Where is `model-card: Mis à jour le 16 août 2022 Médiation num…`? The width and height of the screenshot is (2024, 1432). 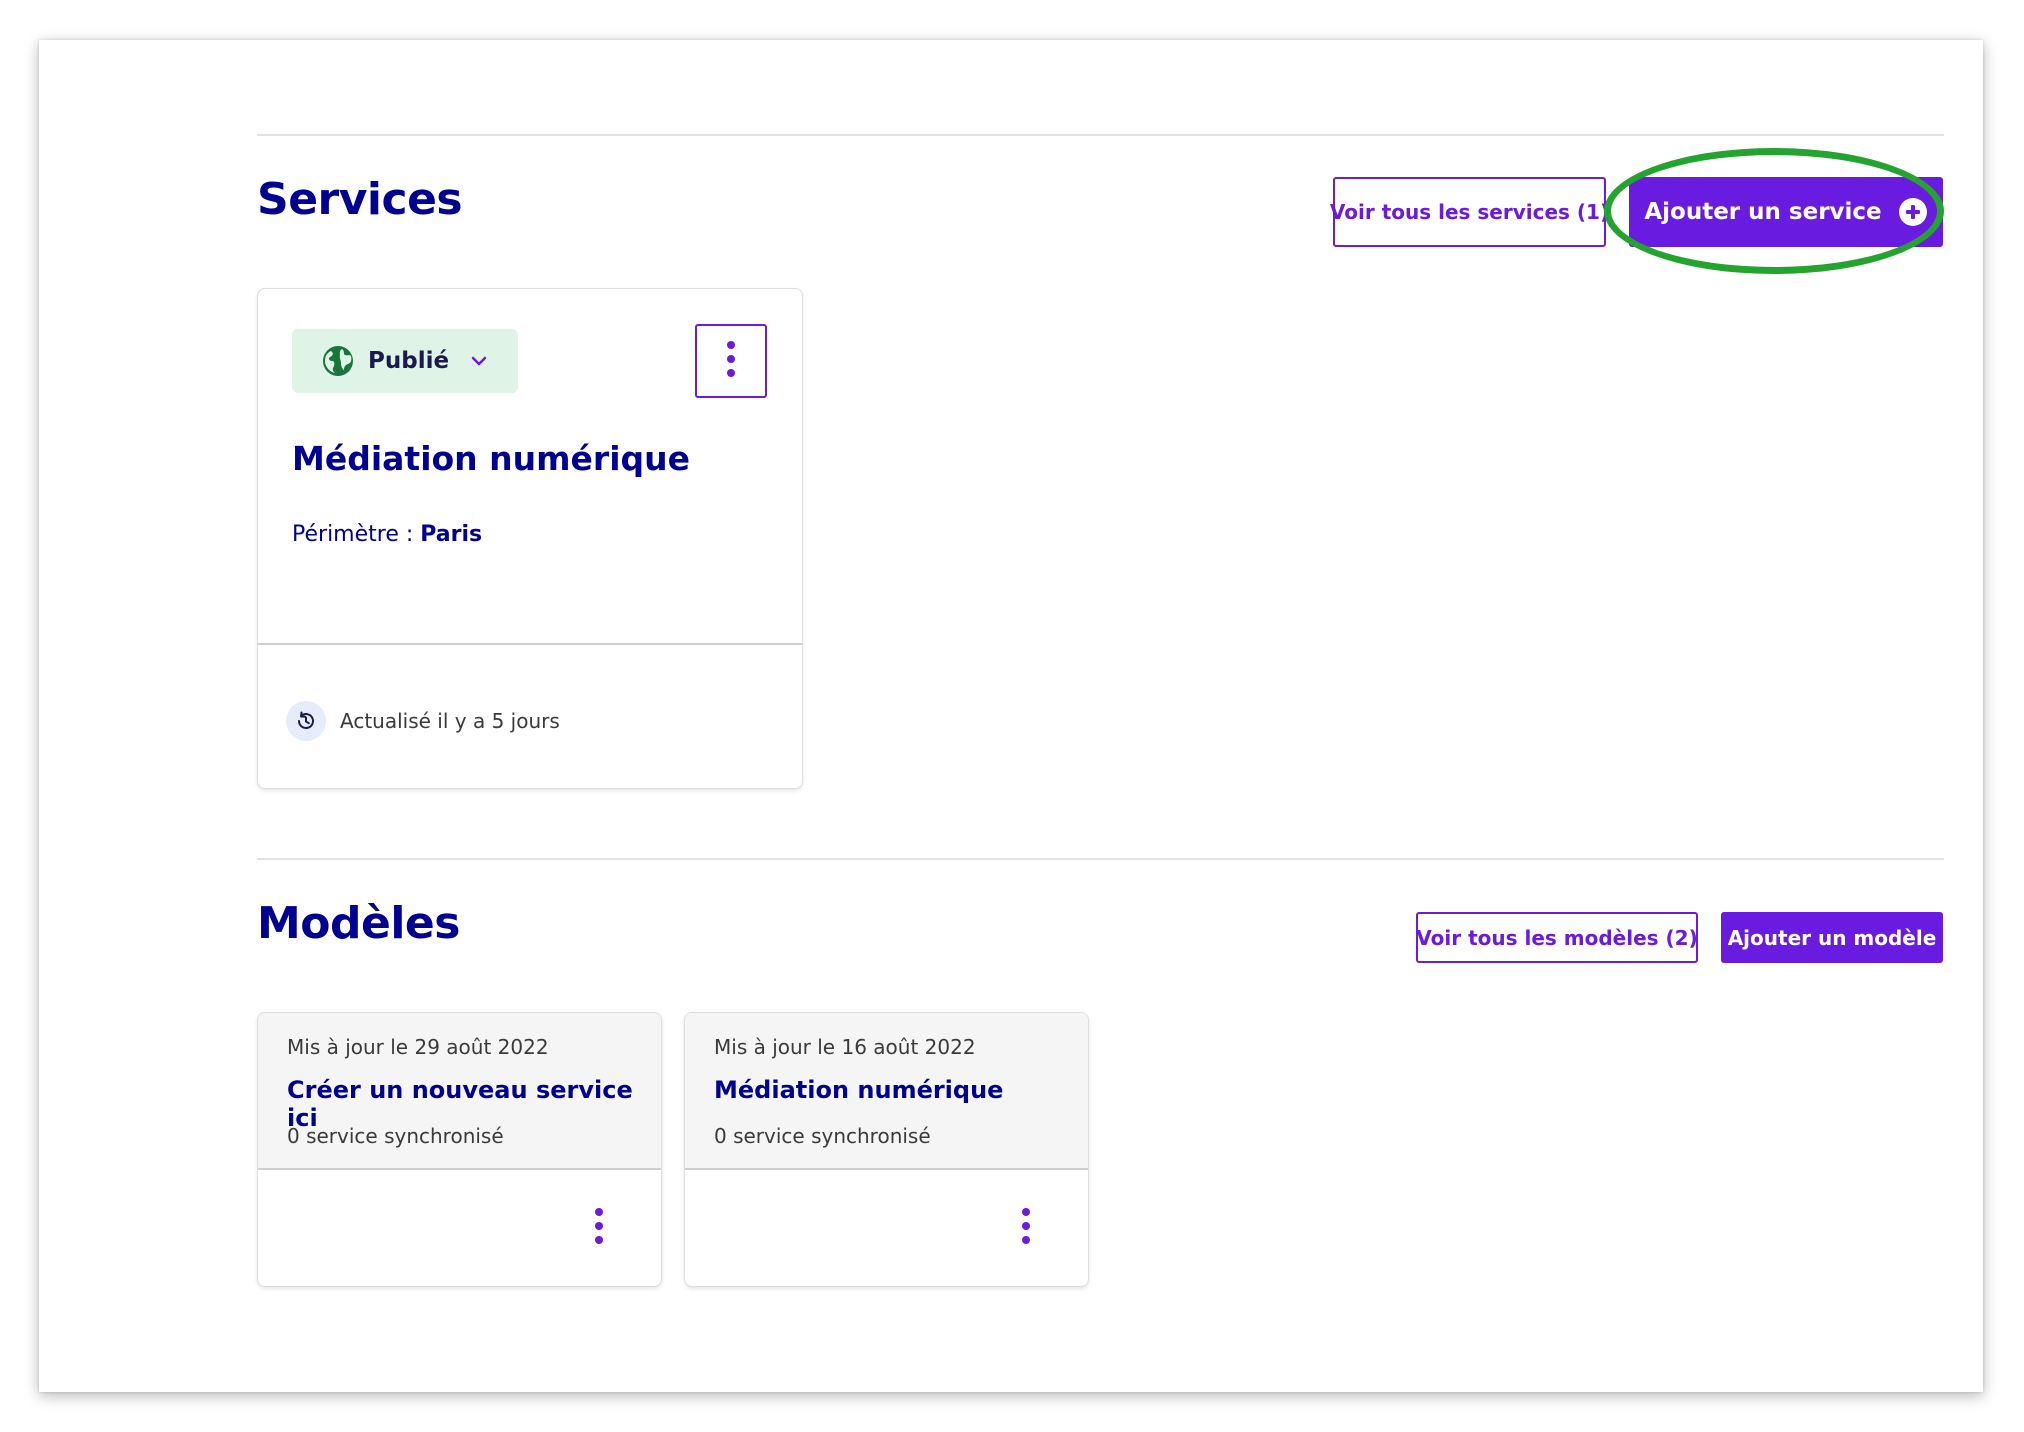
model-card: Mis à jour le 16 août 2022 Médiation num… is located at coordinates (886, 1149).